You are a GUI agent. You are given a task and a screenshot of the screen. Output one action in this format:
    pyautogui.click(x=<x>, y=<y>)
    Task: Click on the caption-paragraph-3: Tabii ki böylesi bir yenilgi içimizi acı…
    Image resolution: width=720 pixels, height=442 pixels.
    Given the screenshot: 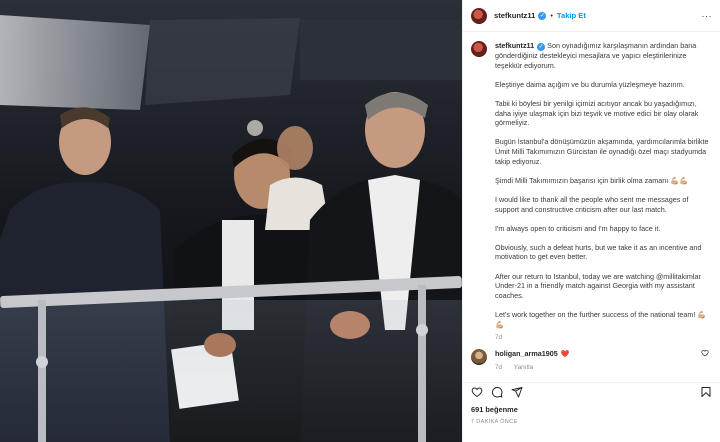 What is the action you would take?
    pyautogui.click(x=597, y=113)
    